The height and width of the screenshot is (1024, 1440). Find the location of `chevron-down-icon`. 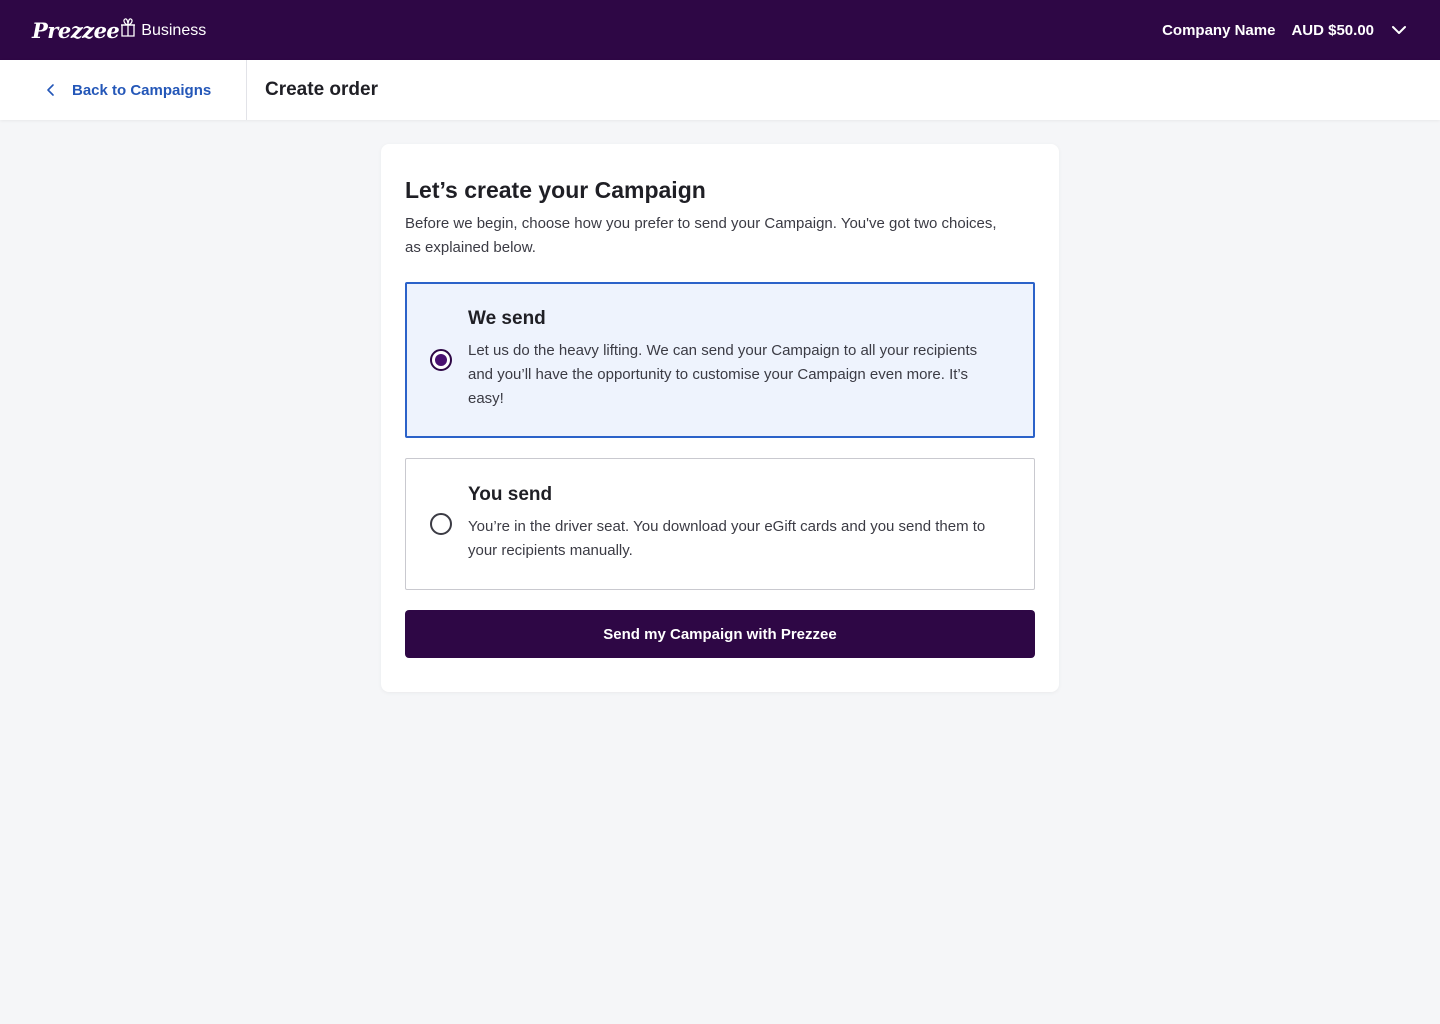

chevron-down-icon is located at coordinates (1399, 30).